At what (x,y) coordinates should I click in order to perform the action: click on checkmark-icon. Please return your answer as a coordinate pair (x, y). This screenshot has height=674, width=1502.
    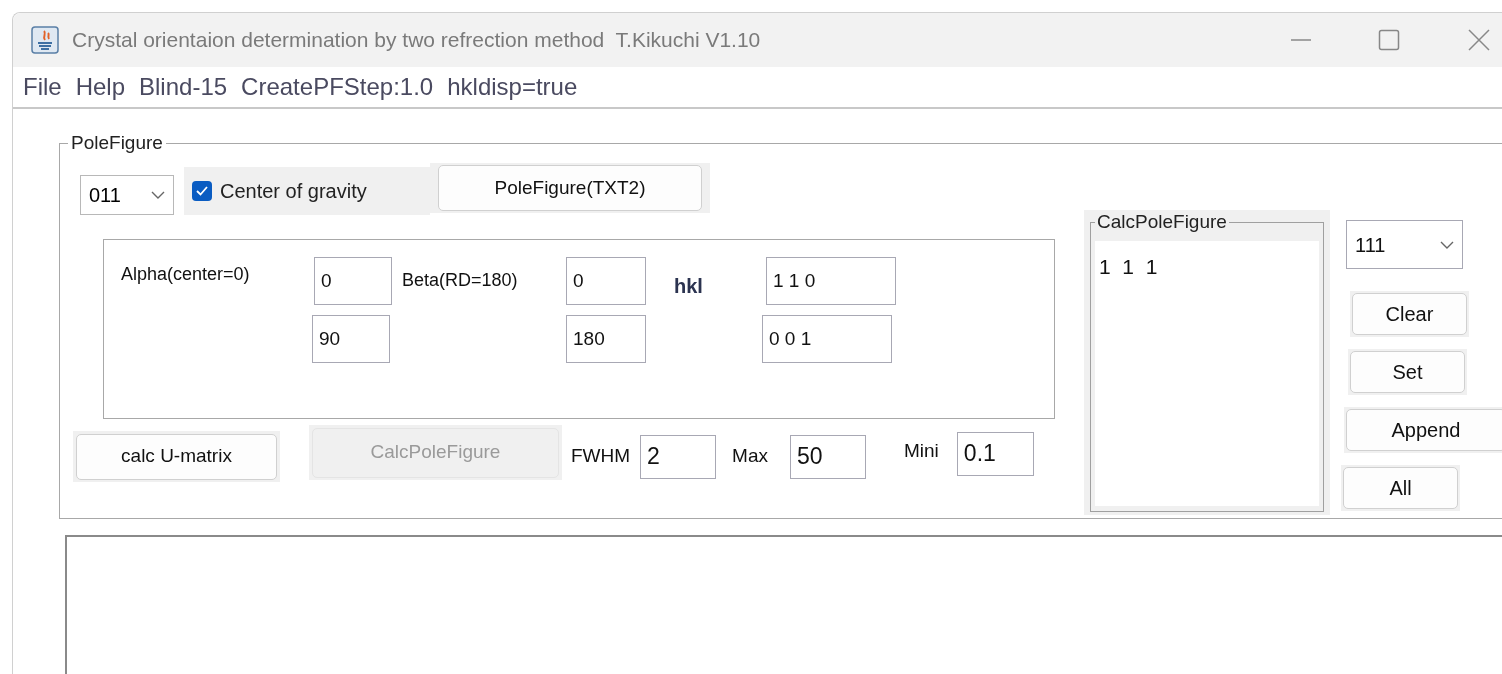
    Looking at the image, I should click on (202, 191).